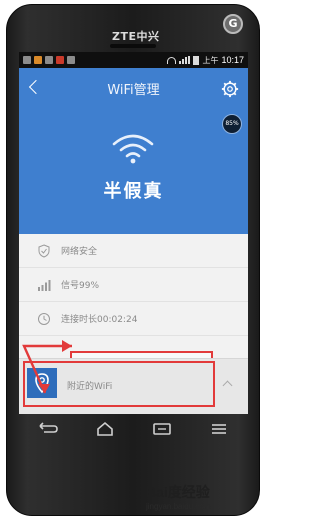 The image size is (320, 525). What do you see at coordinates (105, 429) in the screenshot?
I see `home-key-icon` at bounding box center [105, 429].